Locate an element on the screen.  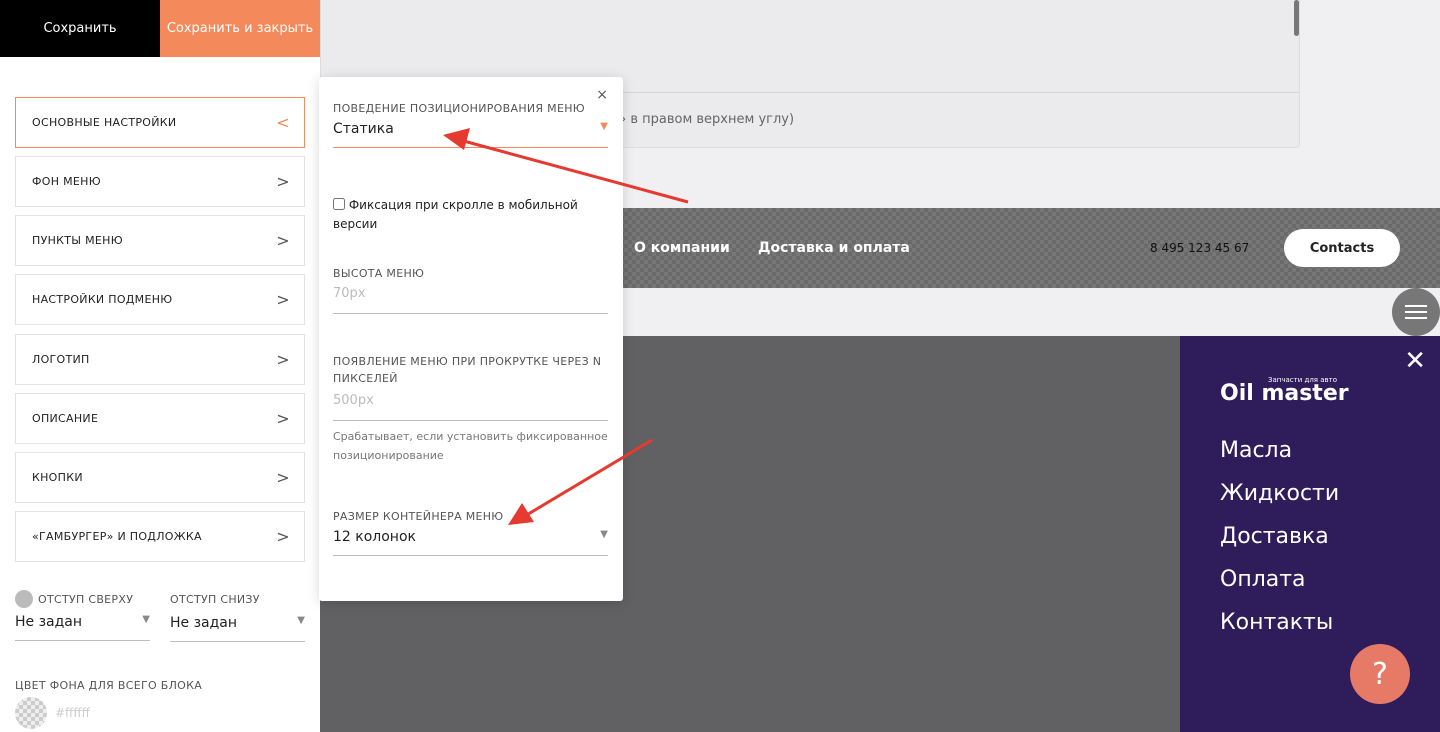
nav-link: Доставка и оплата is located at coordinates (834, 248).